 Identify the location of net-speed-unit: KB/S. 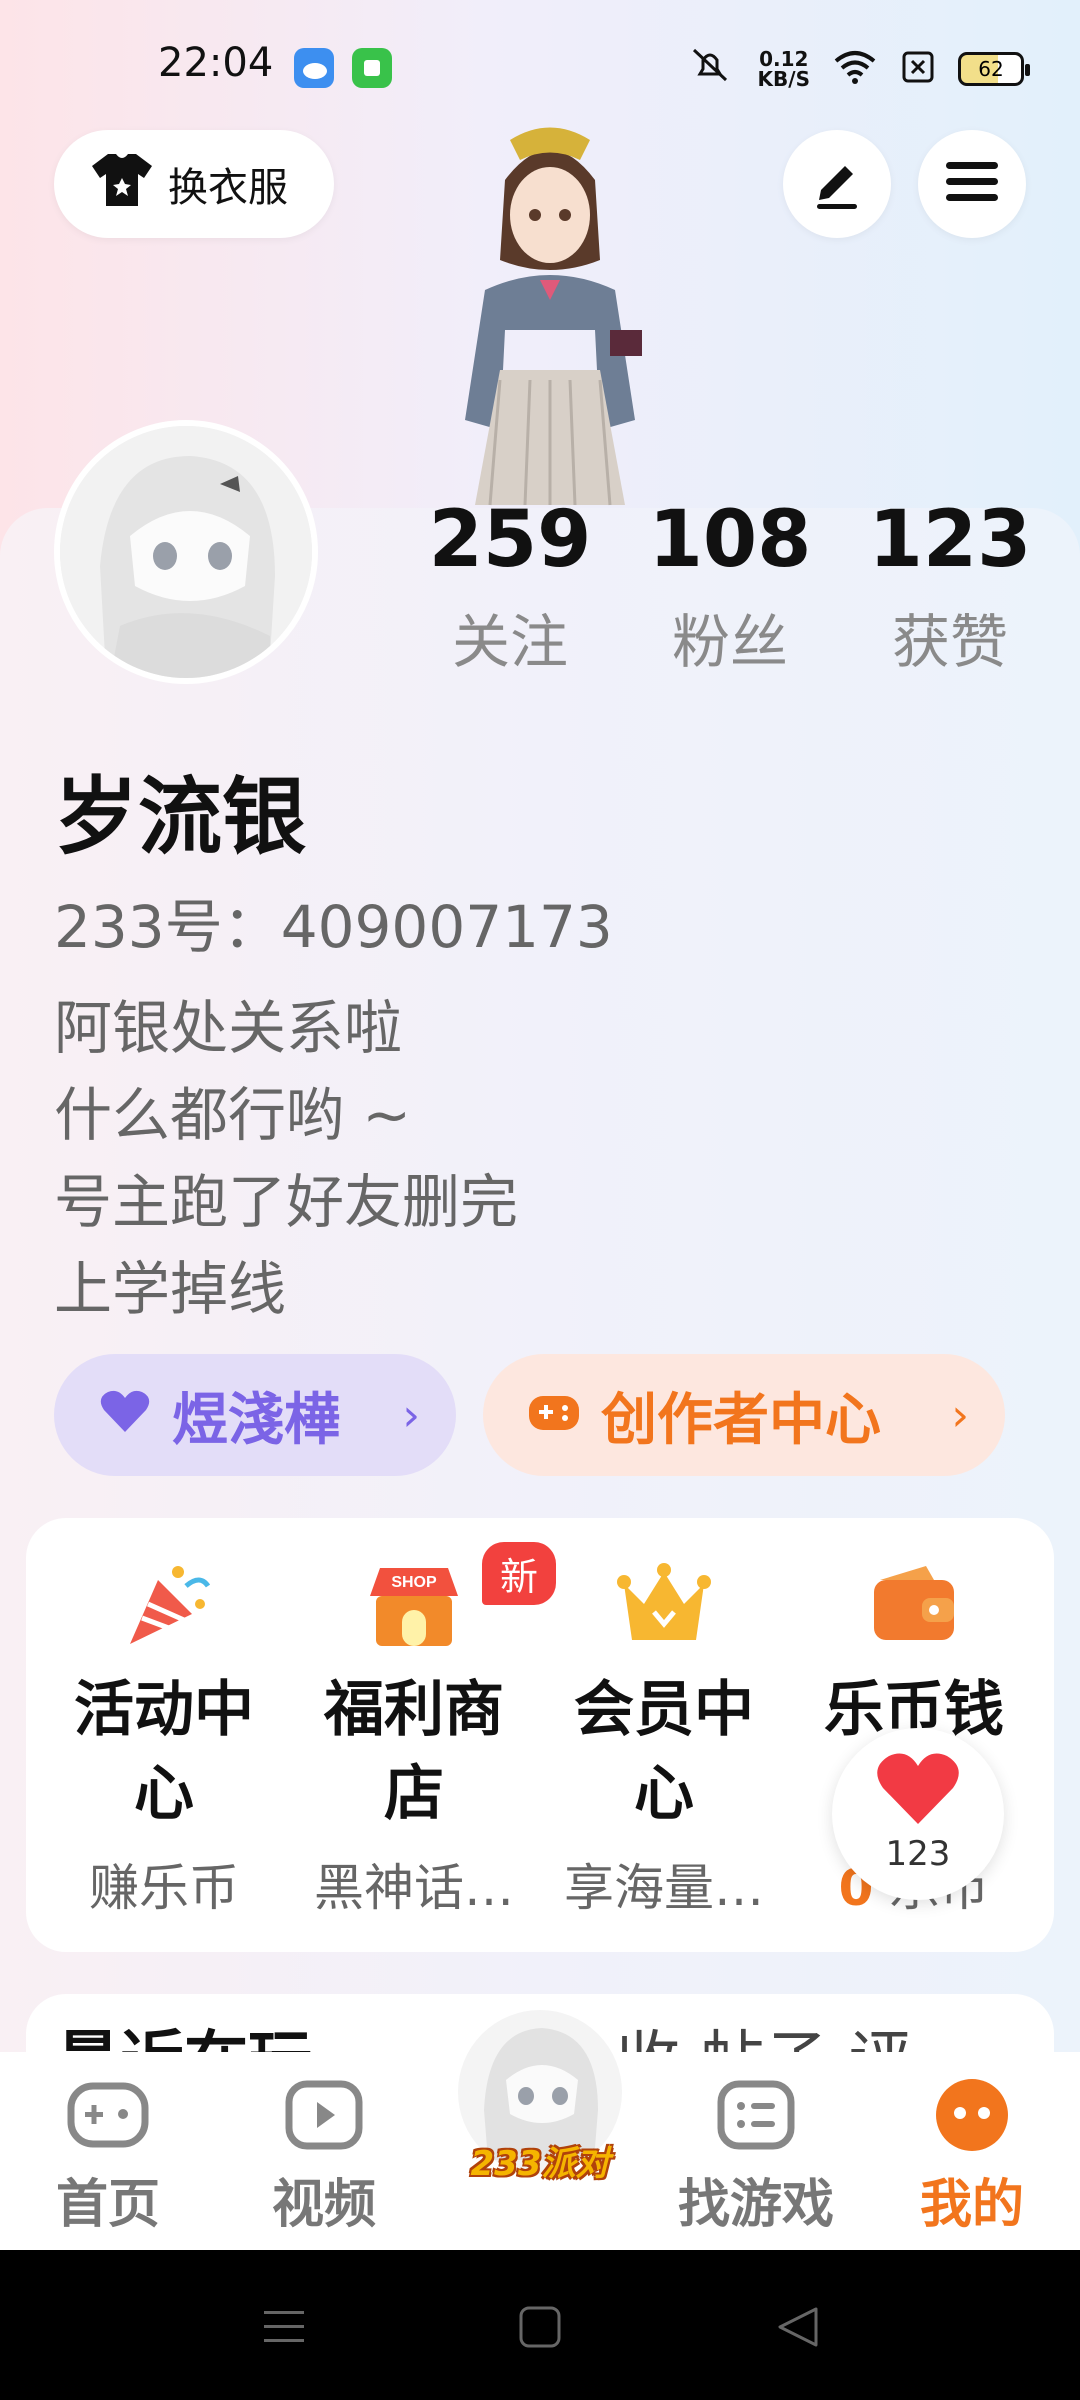
(783, 78).